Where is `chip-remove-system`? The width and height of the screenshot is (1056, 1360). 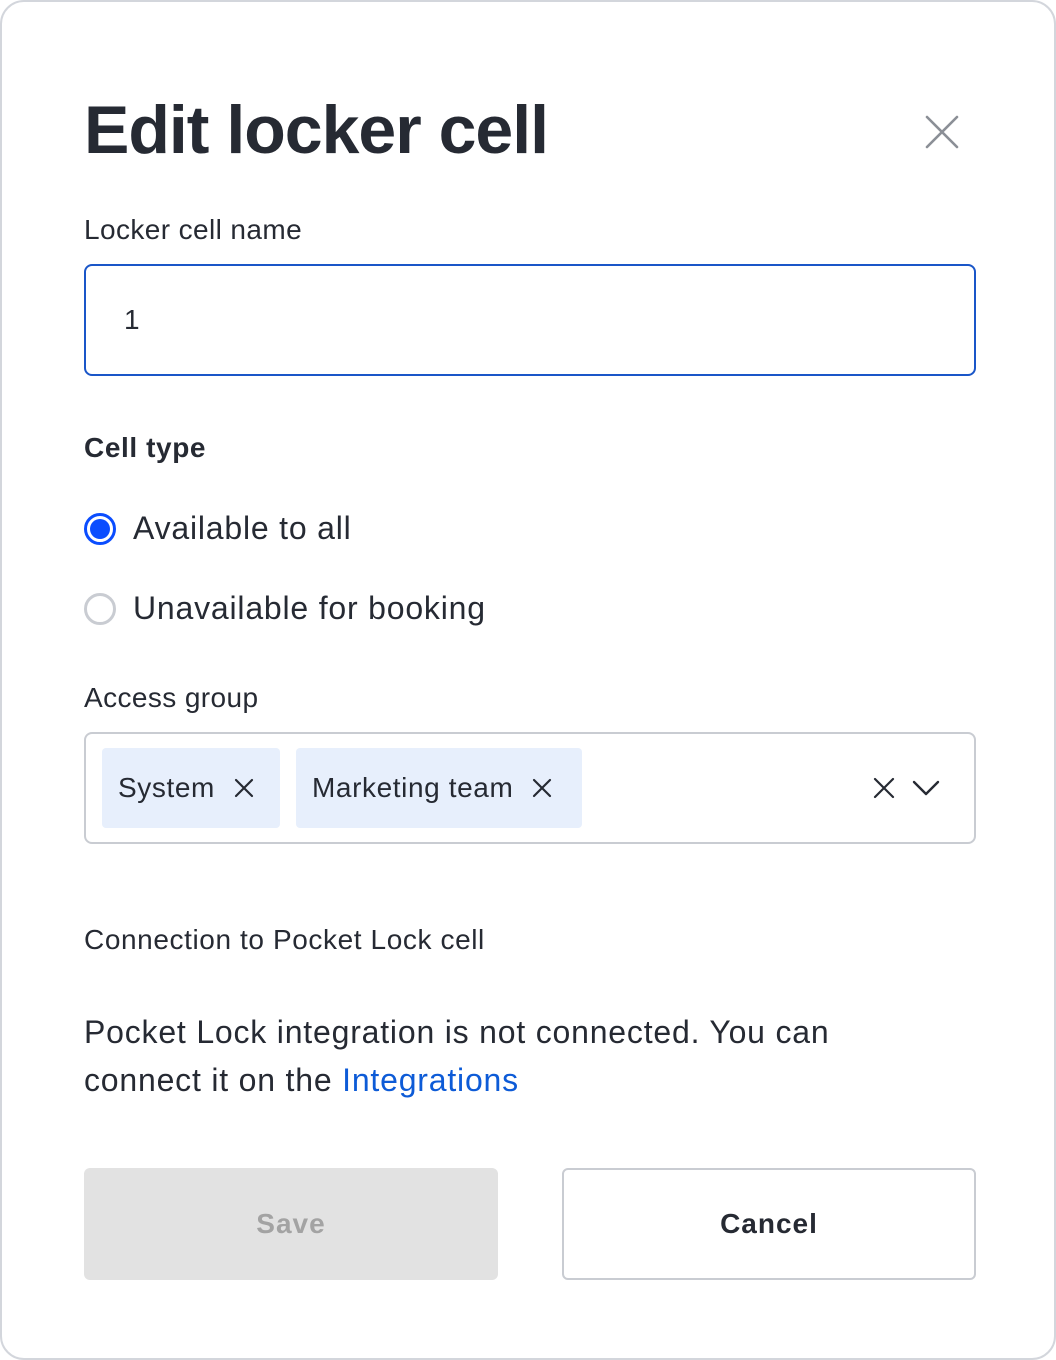
chip-remove-system is located at coordinates (244, 788).